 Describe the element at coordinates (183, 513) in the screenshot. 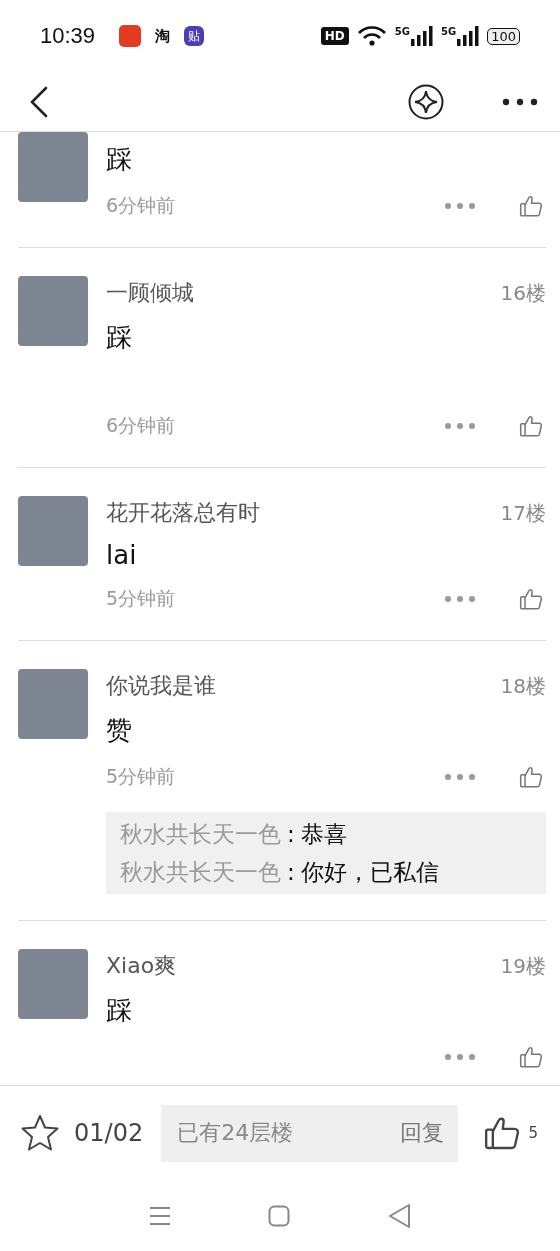

I see `username: 花开花落总有时` at that location.